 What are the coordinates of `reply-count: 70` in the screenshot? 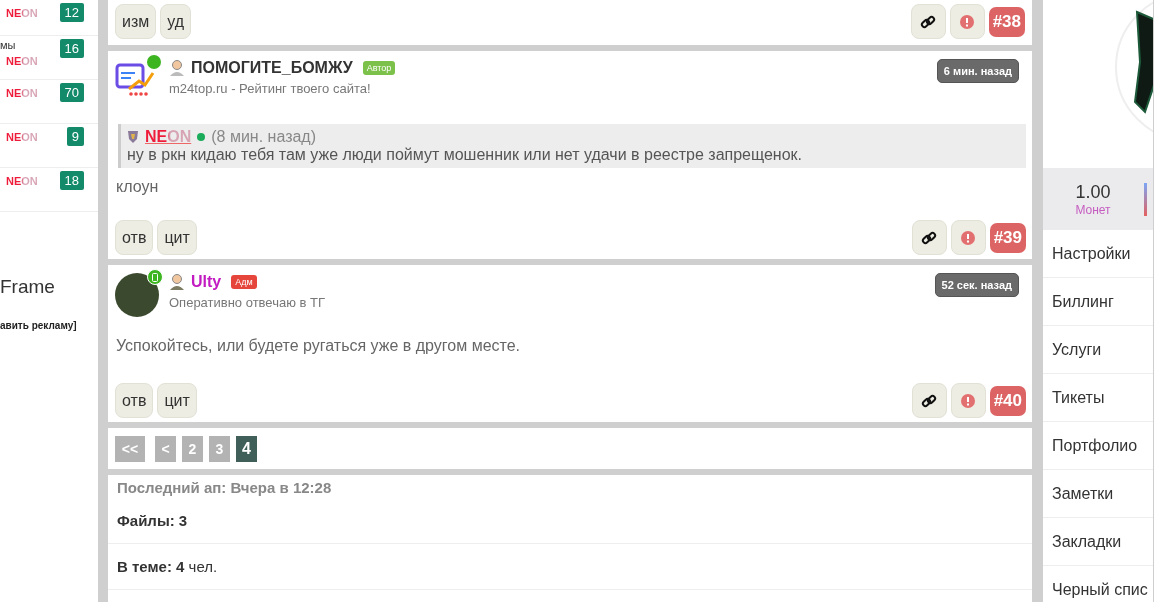 It's located at (71, 92).